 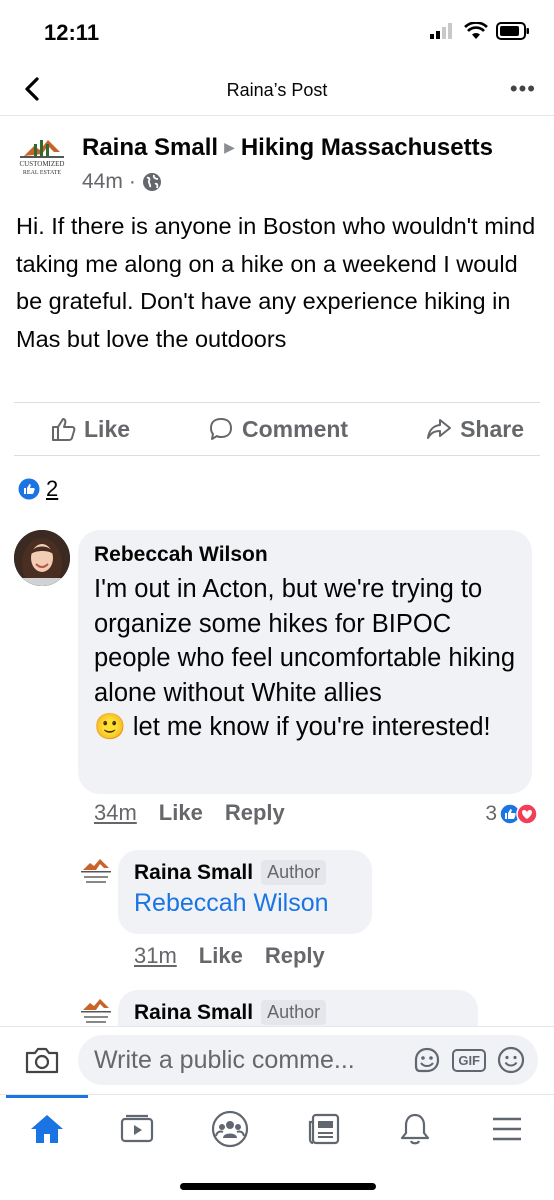 I want to click on tab-groups, so click(x=230, y=1129).